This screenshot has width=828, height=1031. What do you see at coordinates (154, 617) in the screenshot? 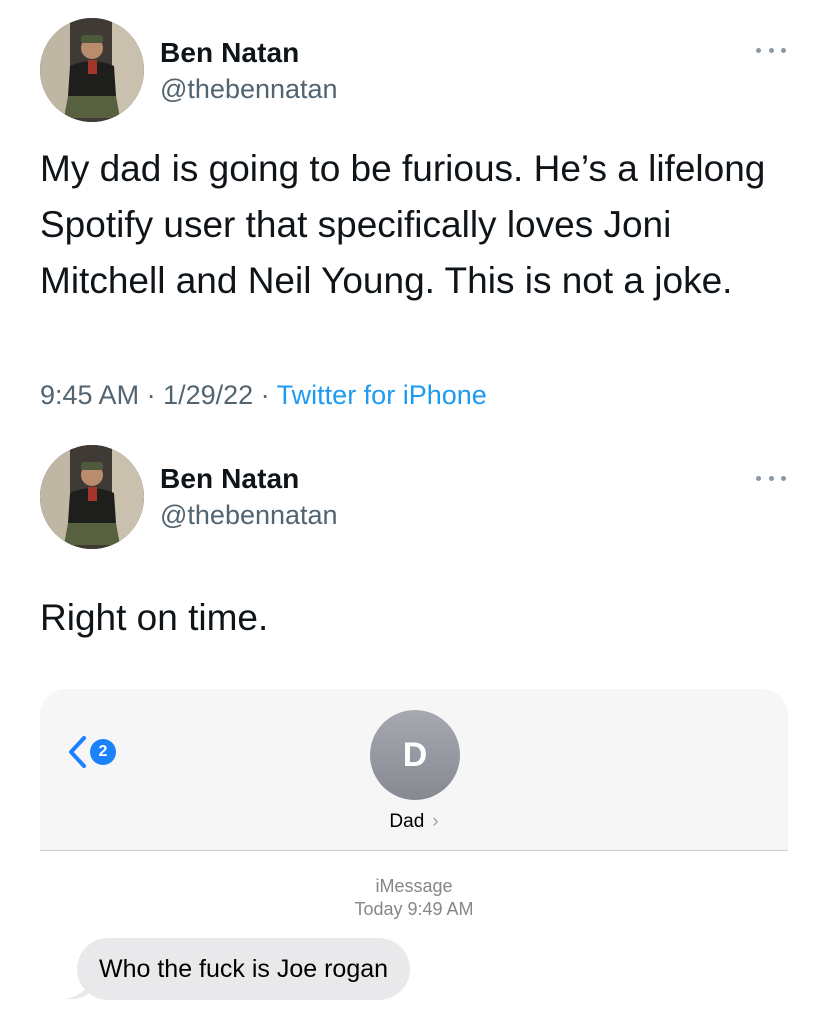
I see `tweet-text: Right on time.` at bounding box center [154, 617].